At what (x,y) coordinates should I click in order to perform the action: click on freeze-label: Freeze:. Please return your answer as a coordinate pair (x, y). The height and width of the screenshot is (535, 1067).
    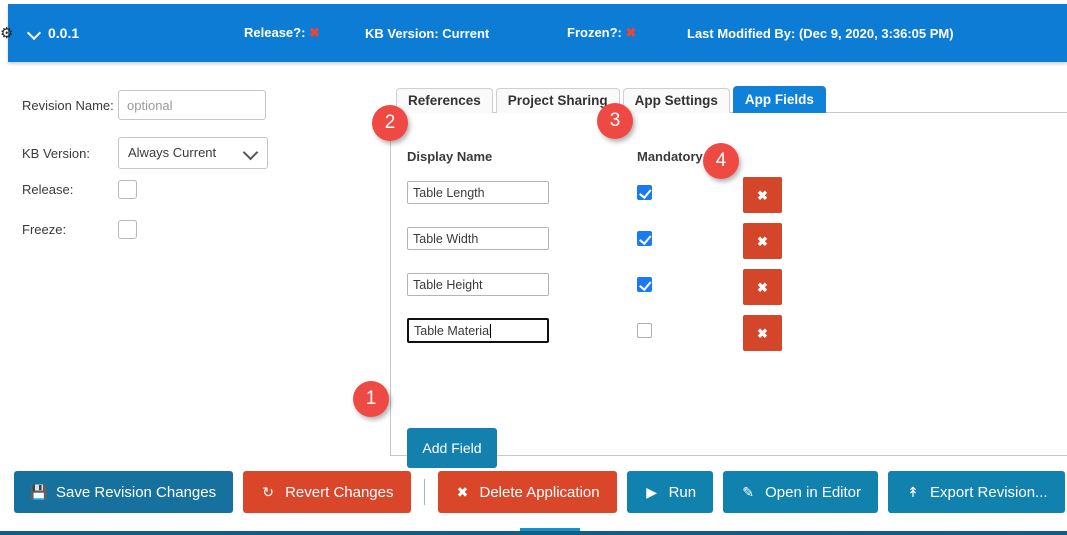
    Looking at the image, I should click on (44, 229).